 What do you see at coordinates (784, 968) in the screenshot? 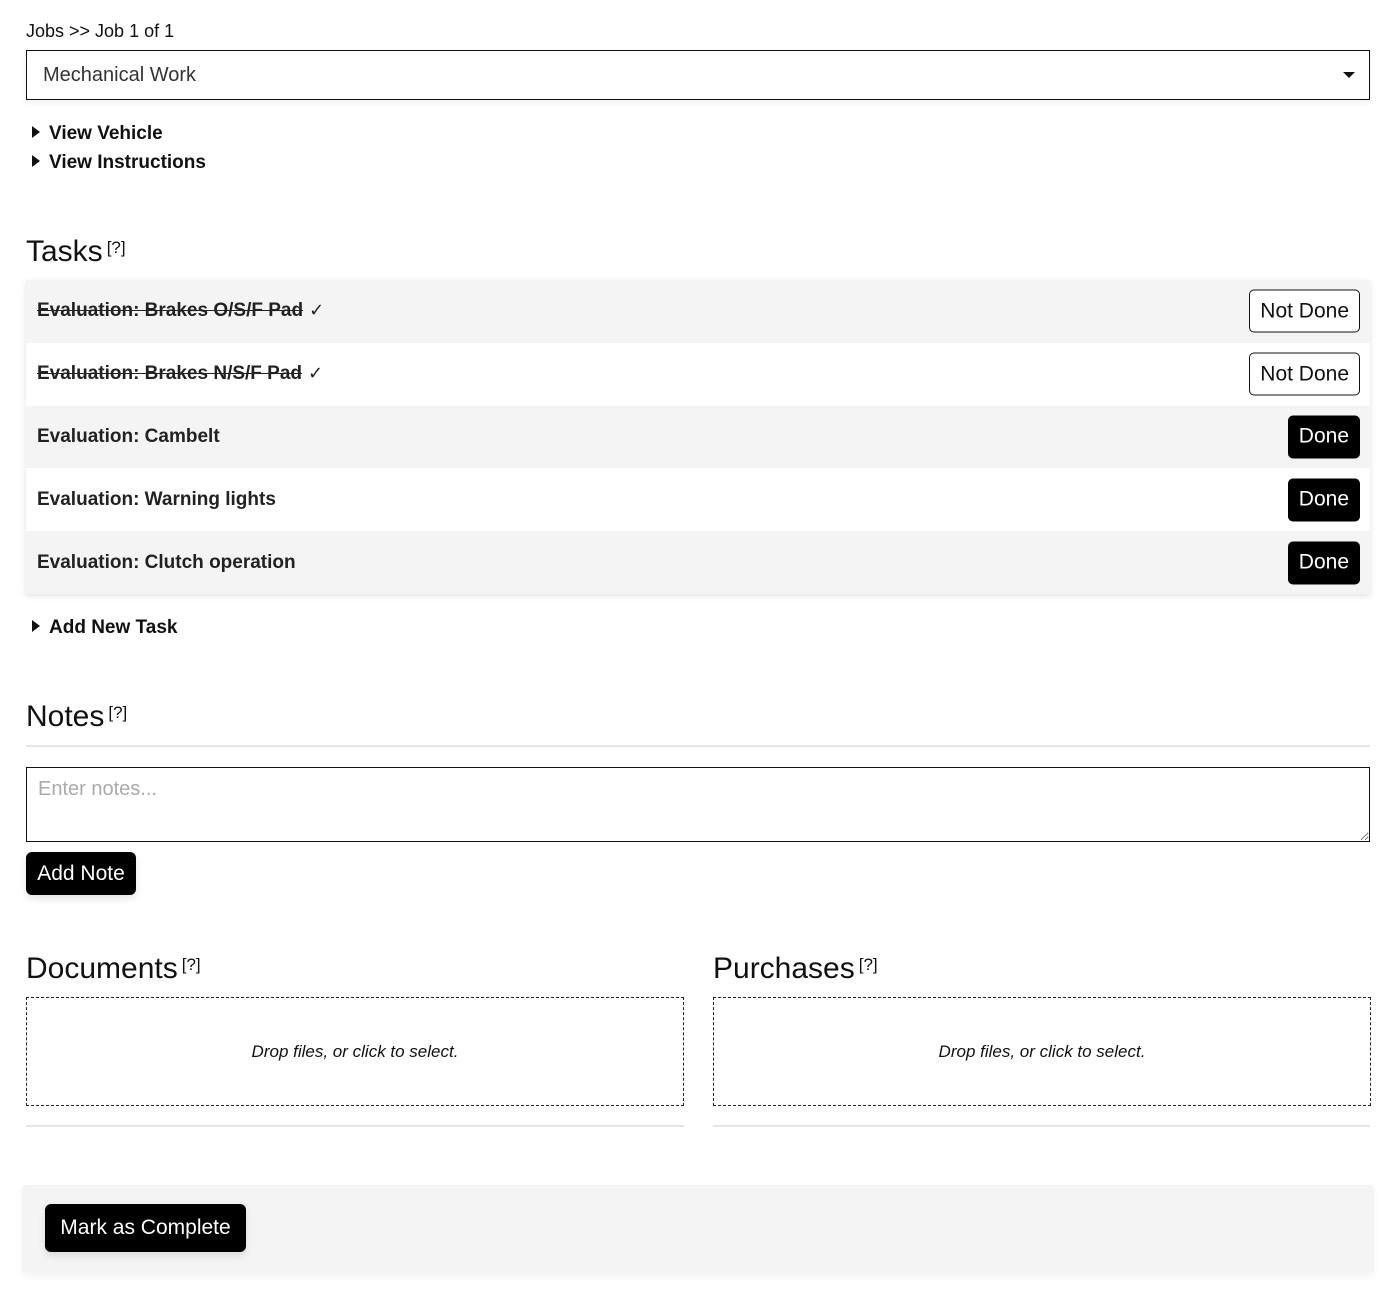
I see `purchases-title: Purchases` at bounding box center [784, 968].